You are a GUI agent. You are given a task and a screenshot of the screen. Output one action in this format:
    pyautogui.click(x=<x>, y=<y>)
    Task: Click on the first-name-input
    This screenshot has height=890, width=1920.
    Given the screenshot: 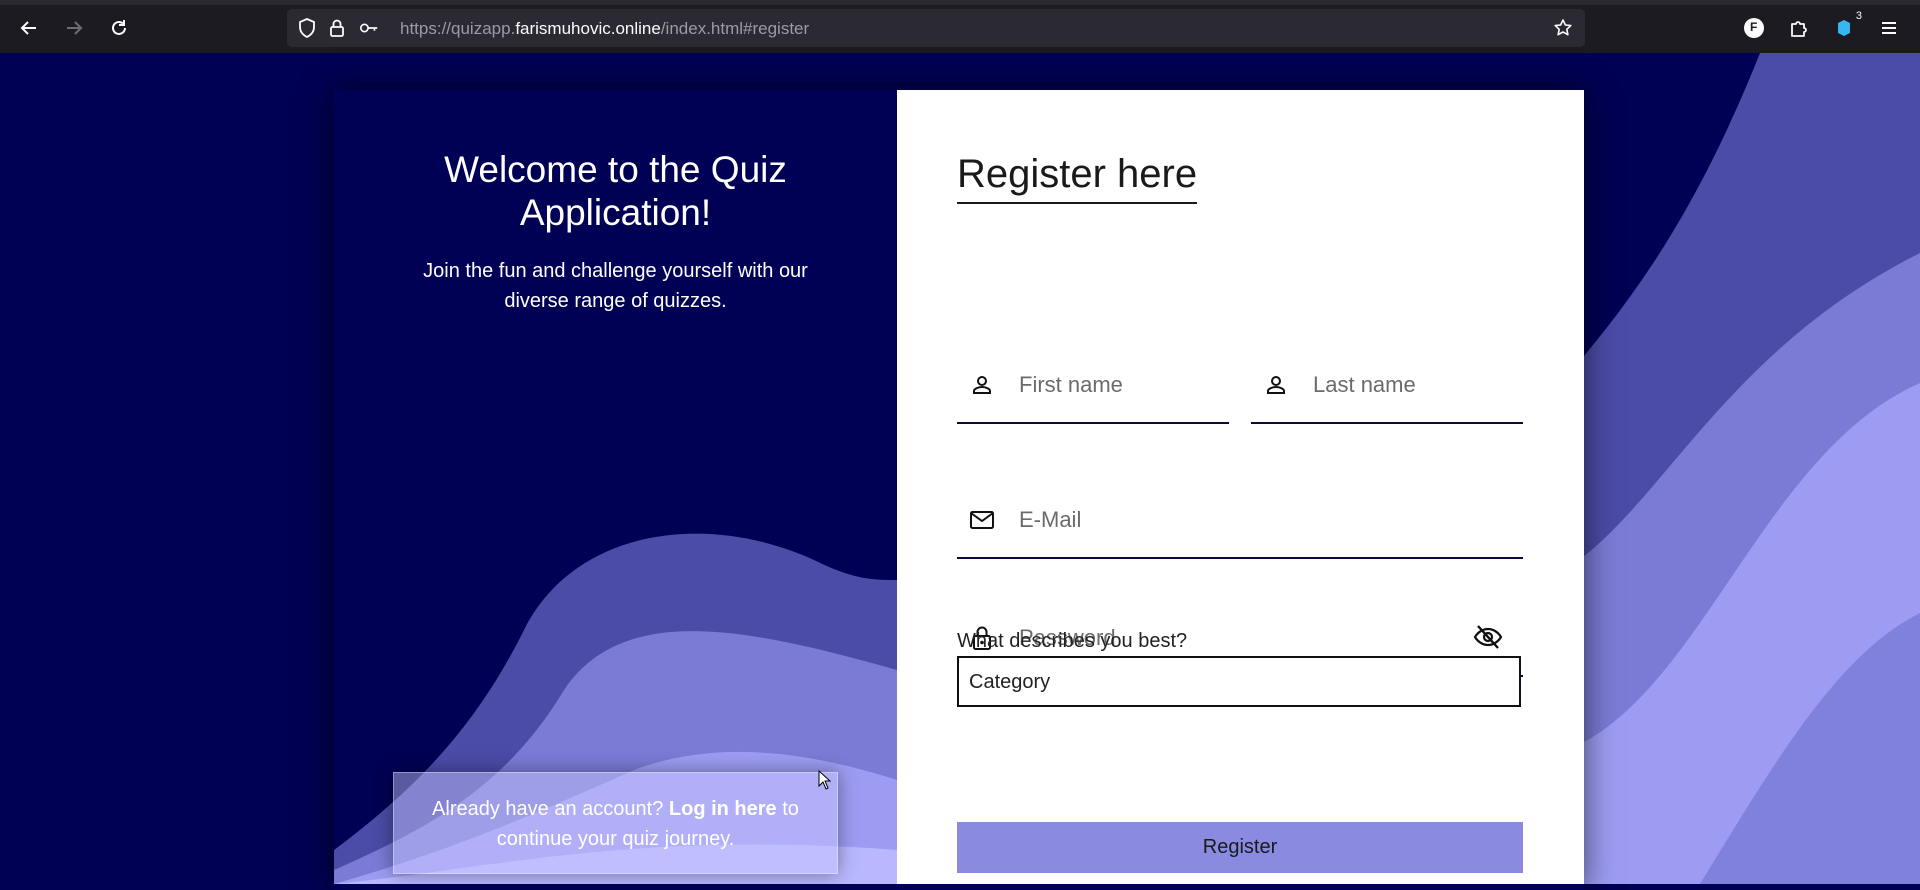 What is the action you would take?
    pyautogui.click(x=1100, y=385)
    